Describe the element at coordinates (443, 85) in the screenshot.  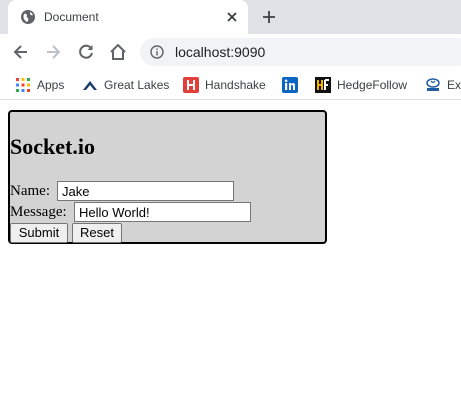
I see `bookmark-tata: Ex` at that location.